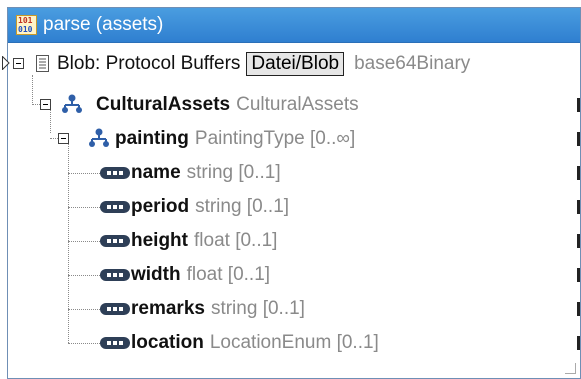 The width and height of the screenshot is (581, 379). Describe the element at coordinates (578, 139) in the screenshot. I see `output-connector-painting` at that location.